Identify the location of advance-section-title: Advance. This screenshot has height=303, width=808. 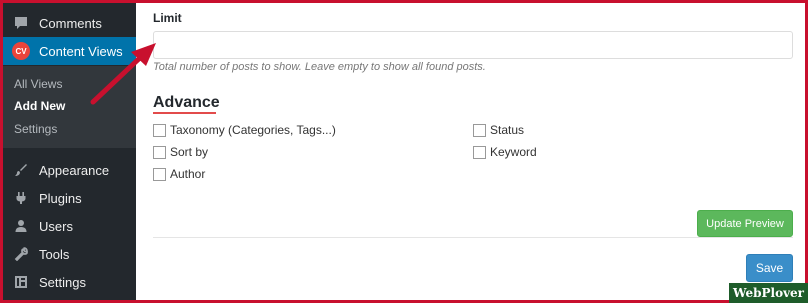
(186, 102).